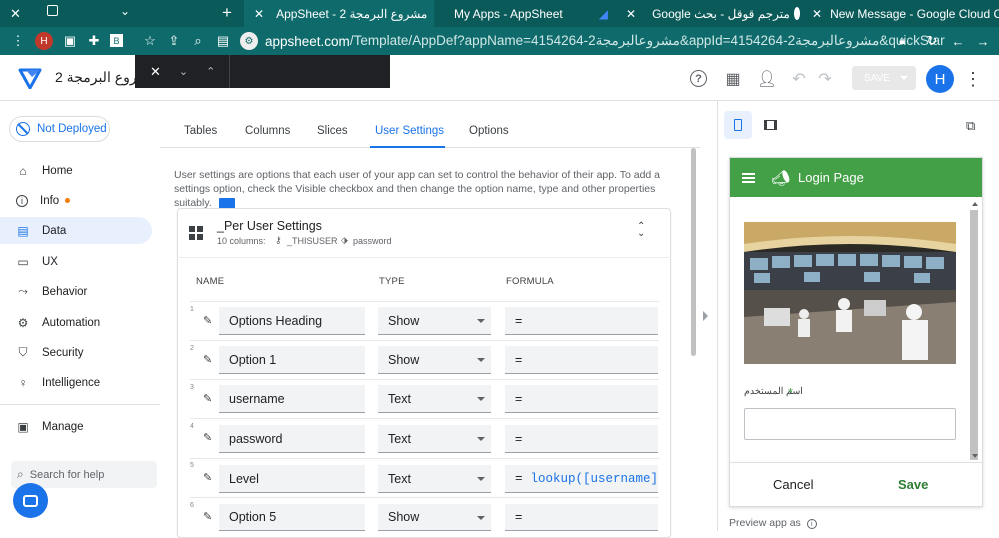 Image resolution: width=999 pixels, height=538 pixels. I want to click on close-window-icon: ✕, so click(15, 14).